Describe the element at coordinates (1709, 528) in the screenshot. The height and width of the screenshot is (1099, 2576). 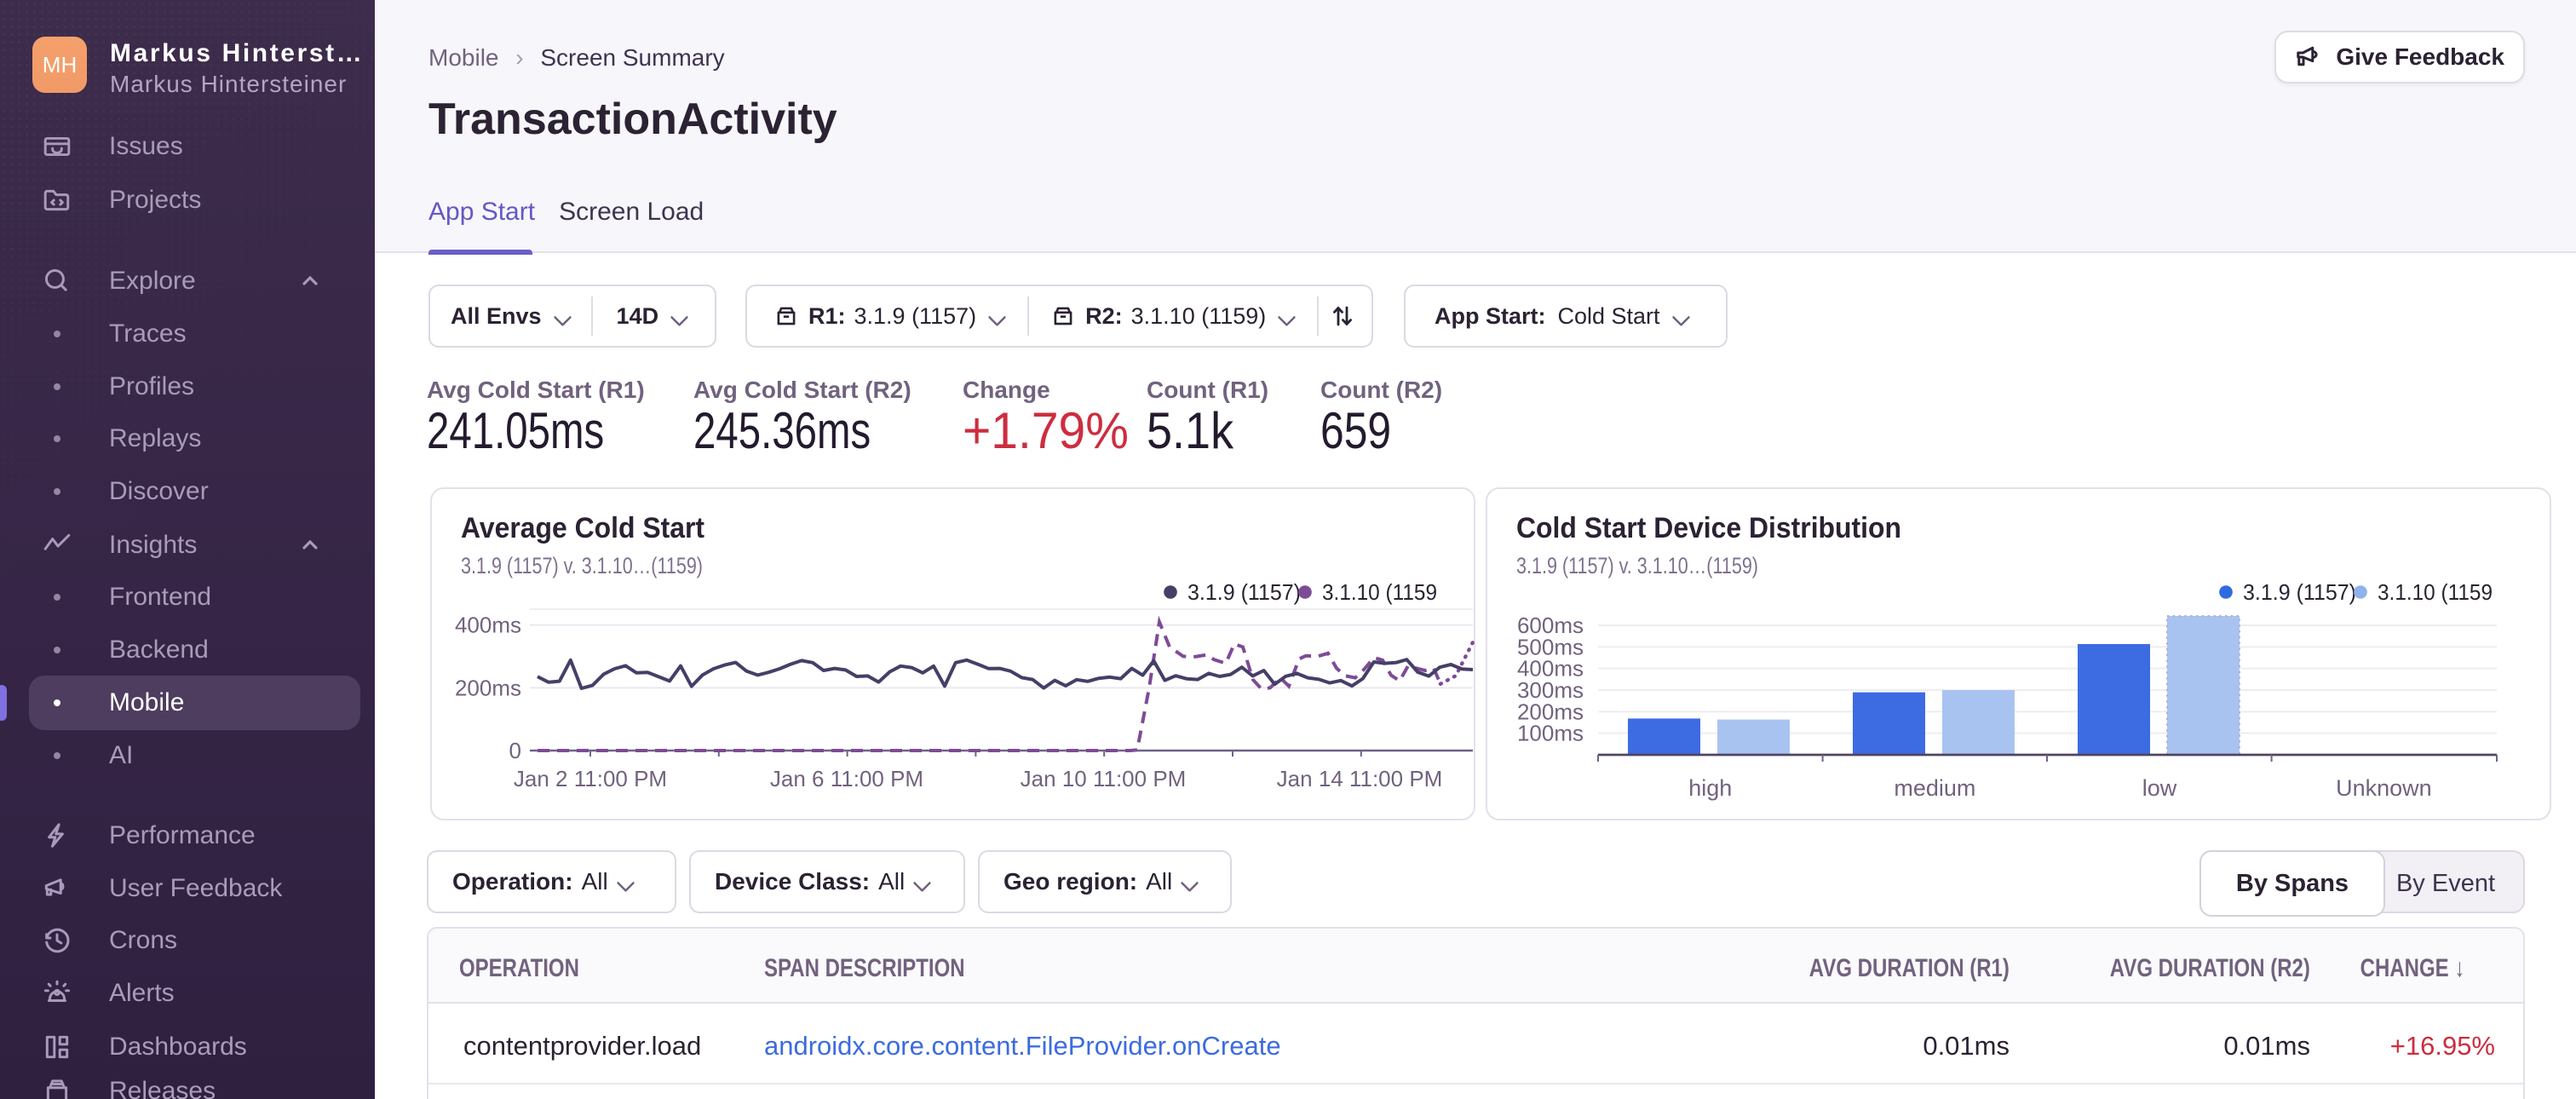
I see `svg-text: Cold Start Device Distribution` at that location.